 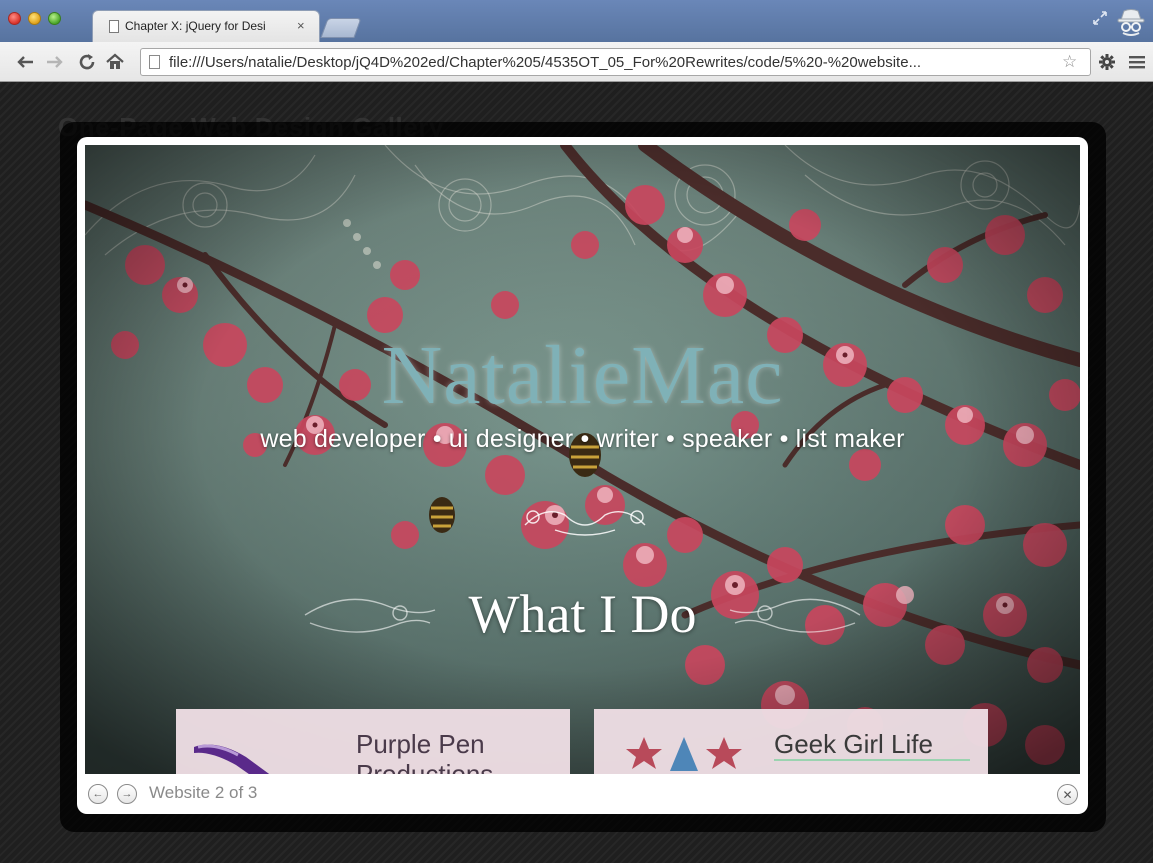 I want to click on window-minimize-button, so click(x=34, y=18).